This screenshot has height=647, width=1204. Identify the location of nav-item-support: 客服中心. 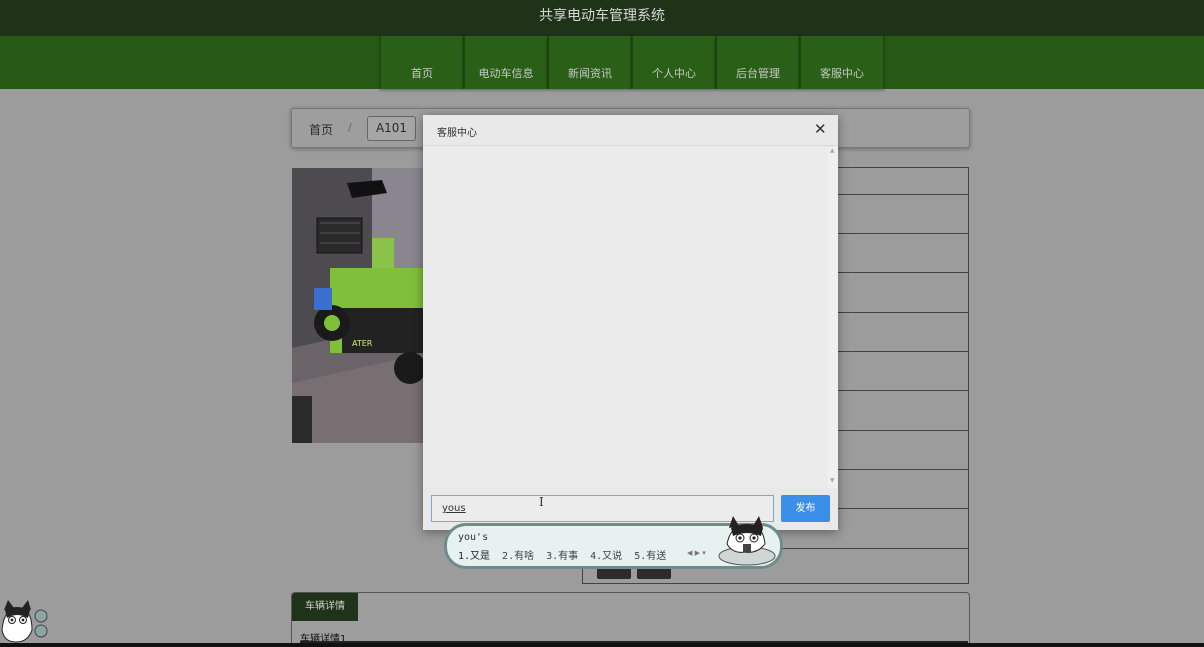
(842, 62).